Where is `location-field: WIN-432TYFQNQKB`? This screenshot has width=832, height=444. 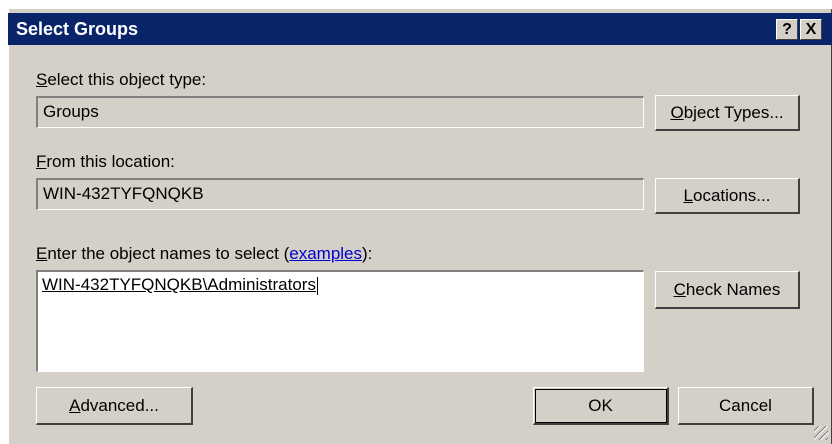
location-field: WIN-432TYFQNQKB is located at coordinates (340, 194).